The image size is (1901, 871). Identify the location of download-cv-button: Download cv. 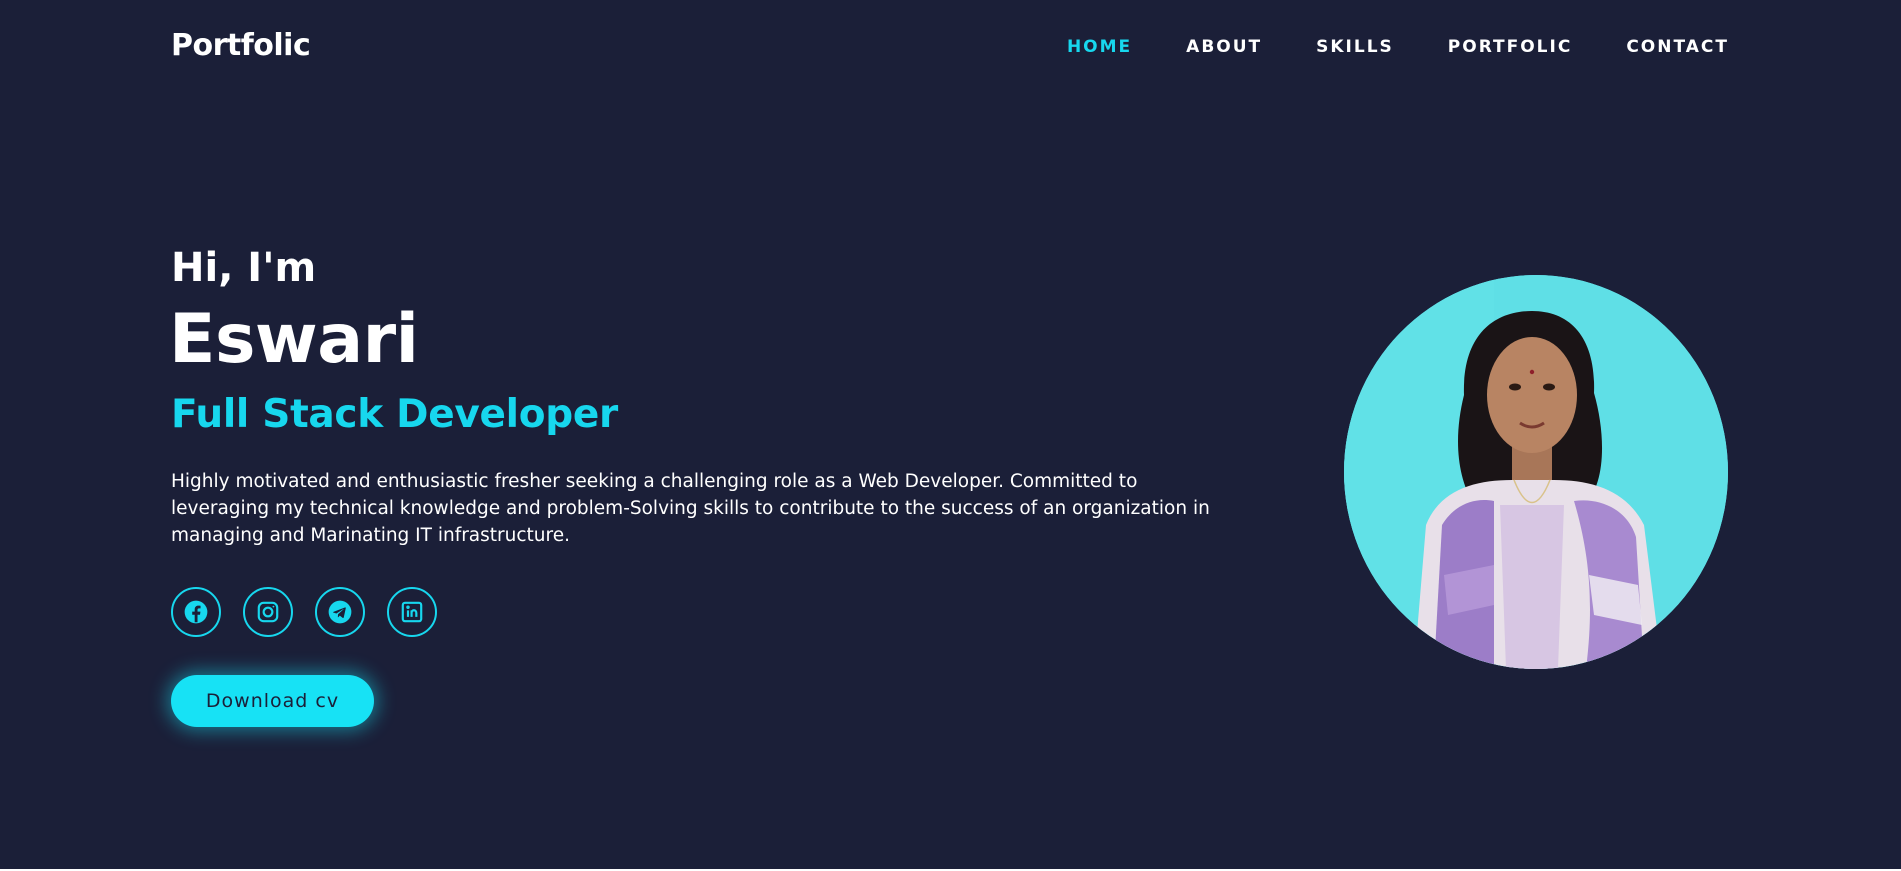
(272, 701).